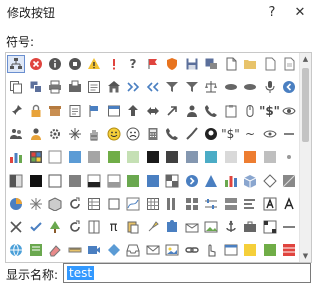  I want to click on curve-chart-icon, so click(133, 204).